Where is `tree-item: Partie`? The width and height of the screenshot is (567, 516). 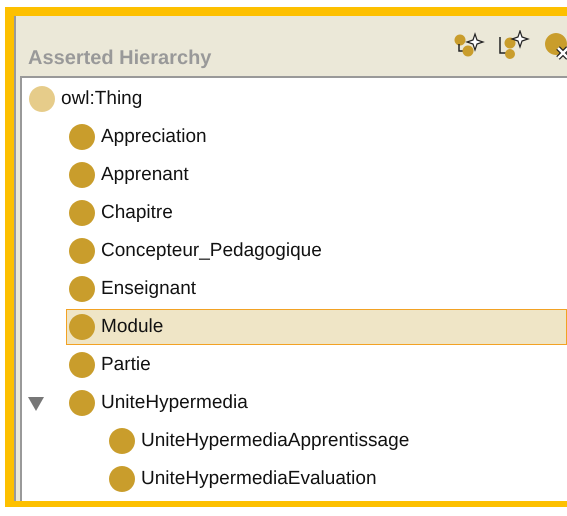
tree-item: Partie is located at coordinates (316, 365).